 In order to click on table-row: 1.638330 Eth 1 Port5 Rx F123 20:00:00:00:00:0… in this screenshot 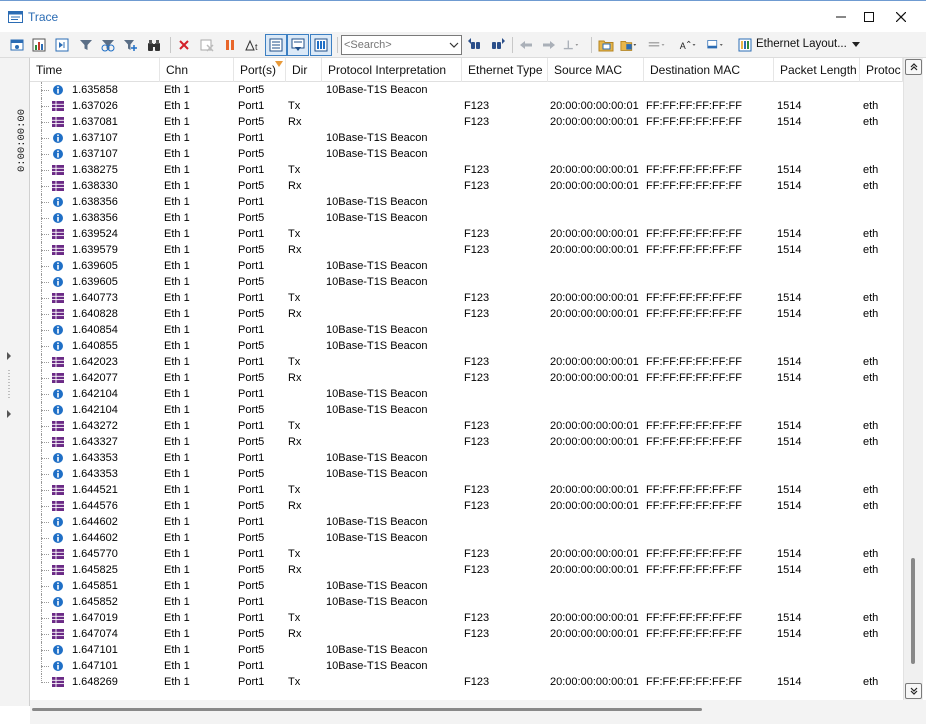, I will do `click(466, 186)`.